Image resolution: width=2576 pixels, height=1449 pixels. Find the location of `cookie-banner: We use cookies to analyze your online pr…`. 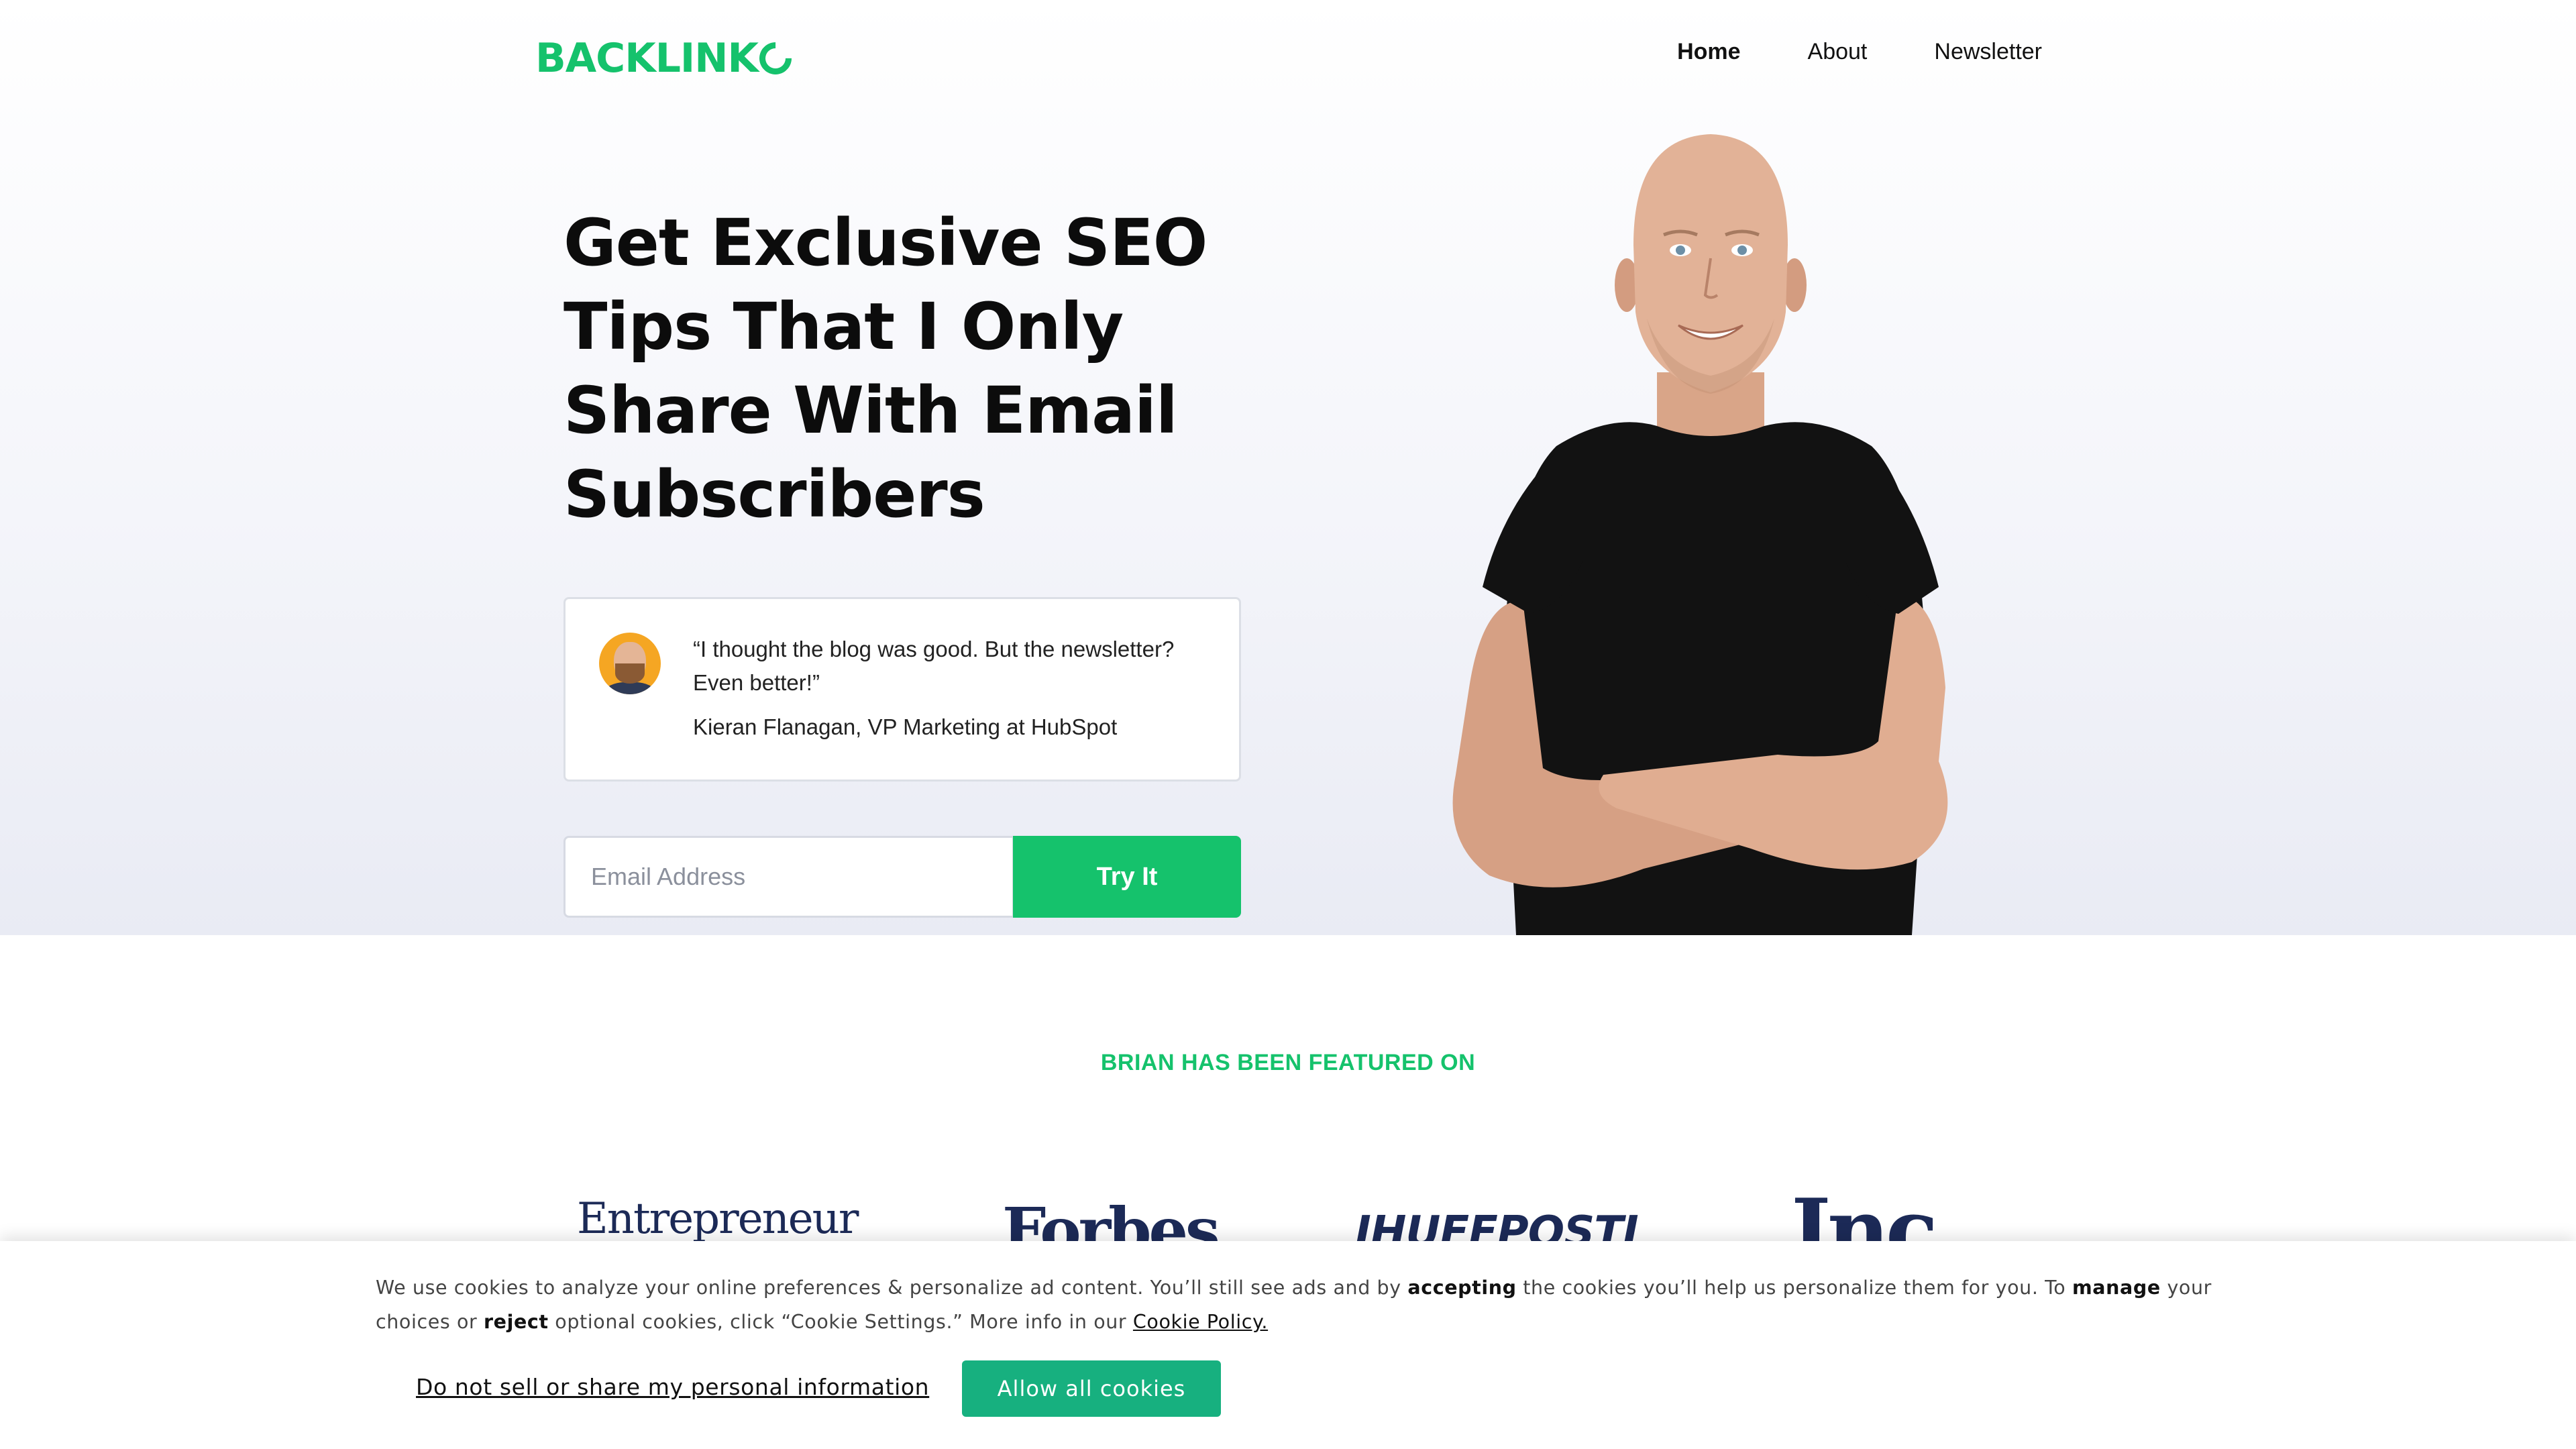

cookie-banner: We use cookies to analyze your online pr… is located at coordinates (1288, 1345).